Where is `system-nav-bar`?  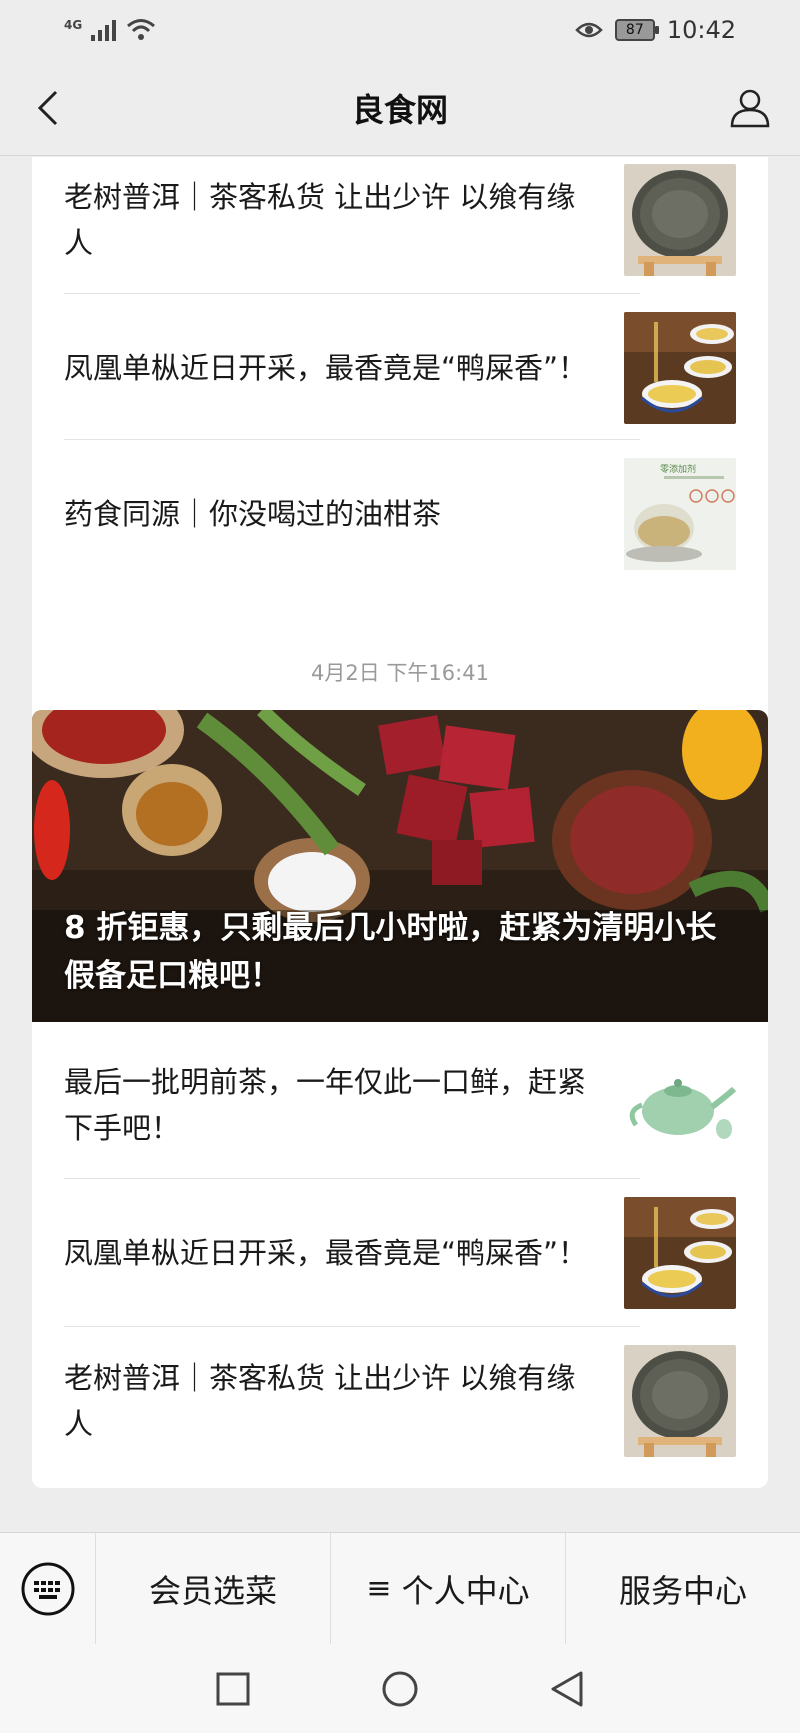 system-nav-bar is located at coordinates (400, 1688).